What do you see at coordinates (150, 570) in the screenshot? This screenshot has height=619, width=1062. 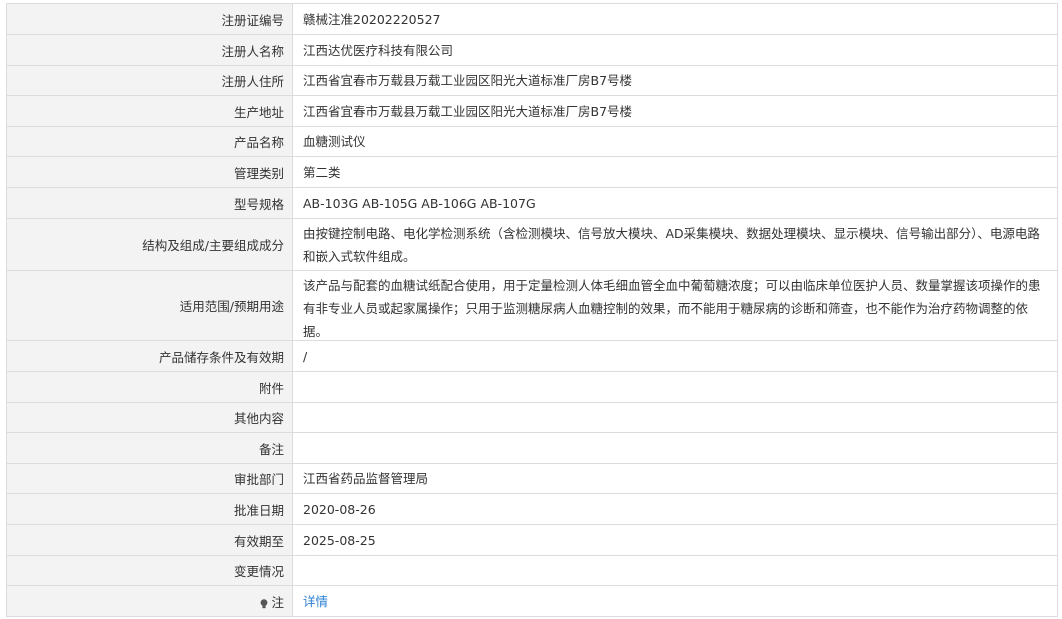 I see `row-label: 变更情况` at bounding box center [150, 570].